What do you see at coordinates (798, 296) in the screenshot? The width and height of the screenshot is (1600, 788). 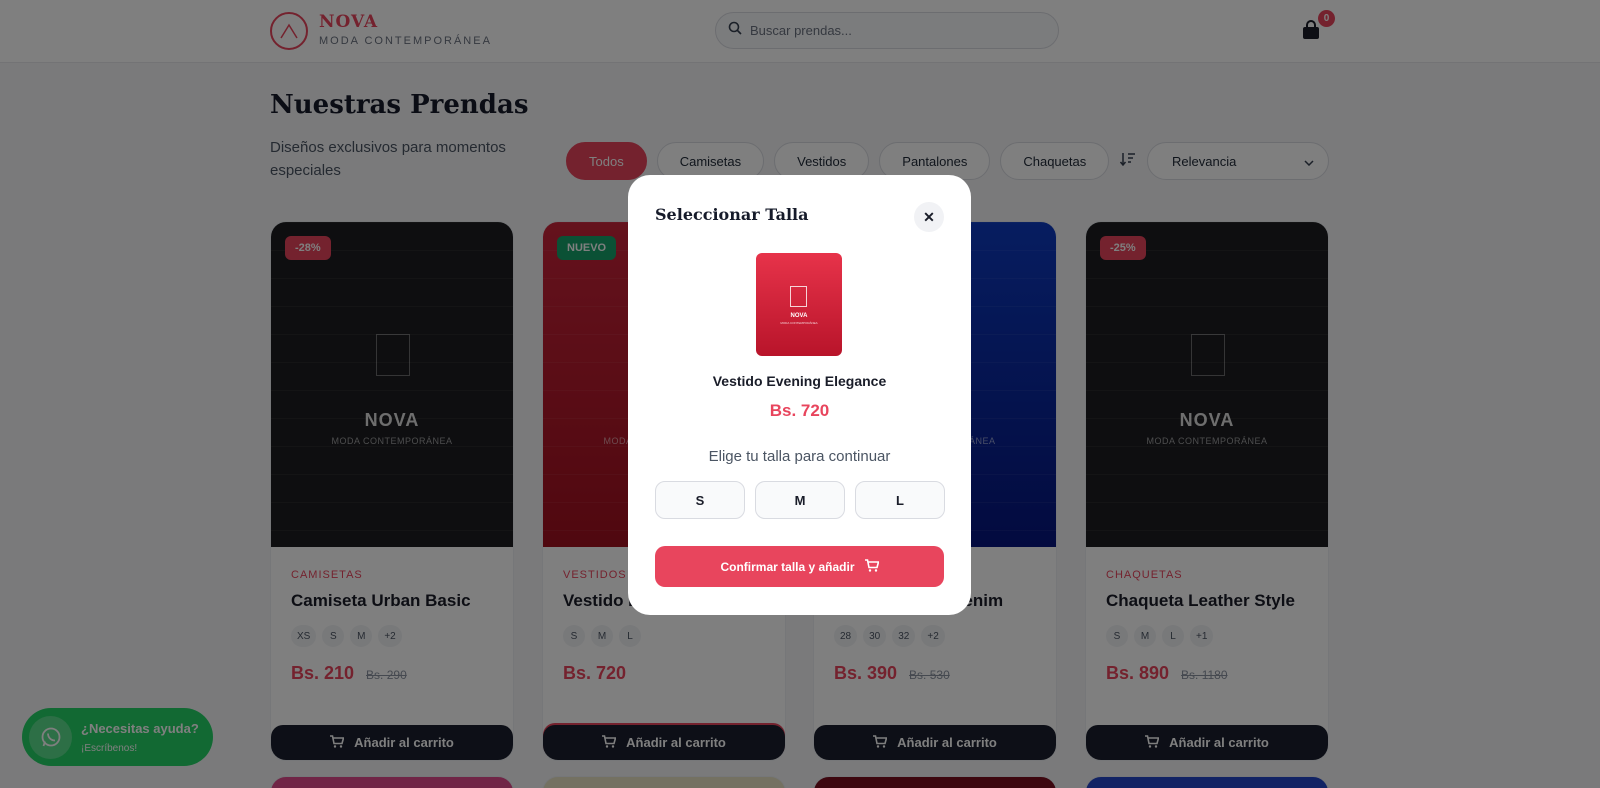 I see `garment-icon` at bounding box center [798, 296].